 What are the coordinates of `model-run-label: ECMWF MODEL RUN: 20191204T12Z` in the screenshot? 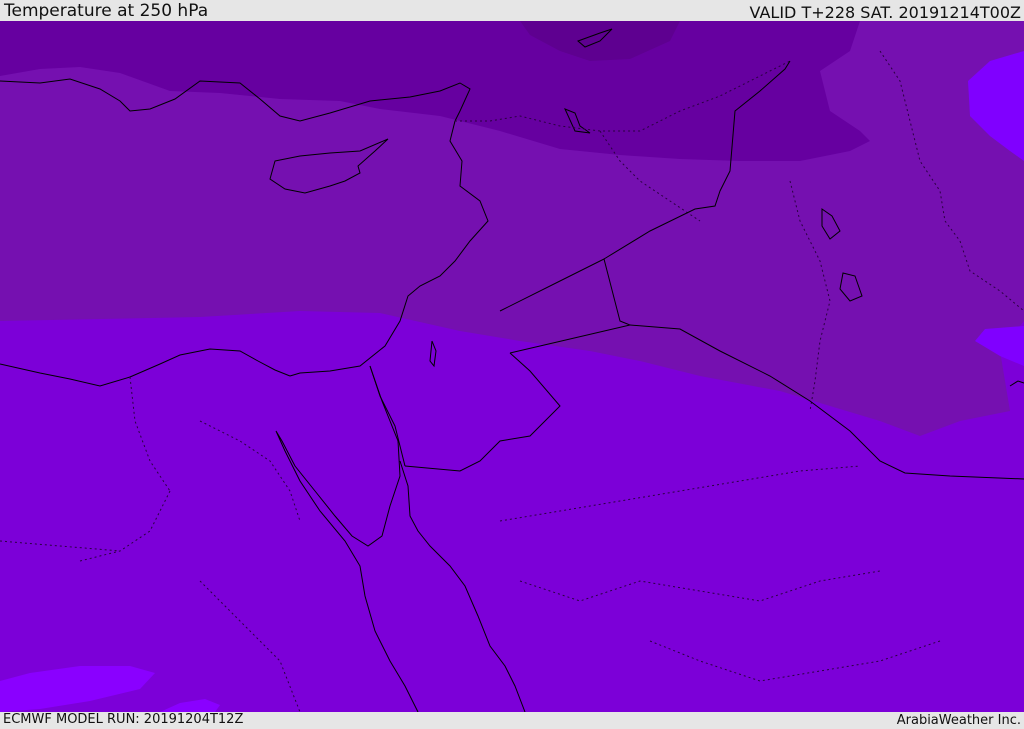 It's located at (123, 719).